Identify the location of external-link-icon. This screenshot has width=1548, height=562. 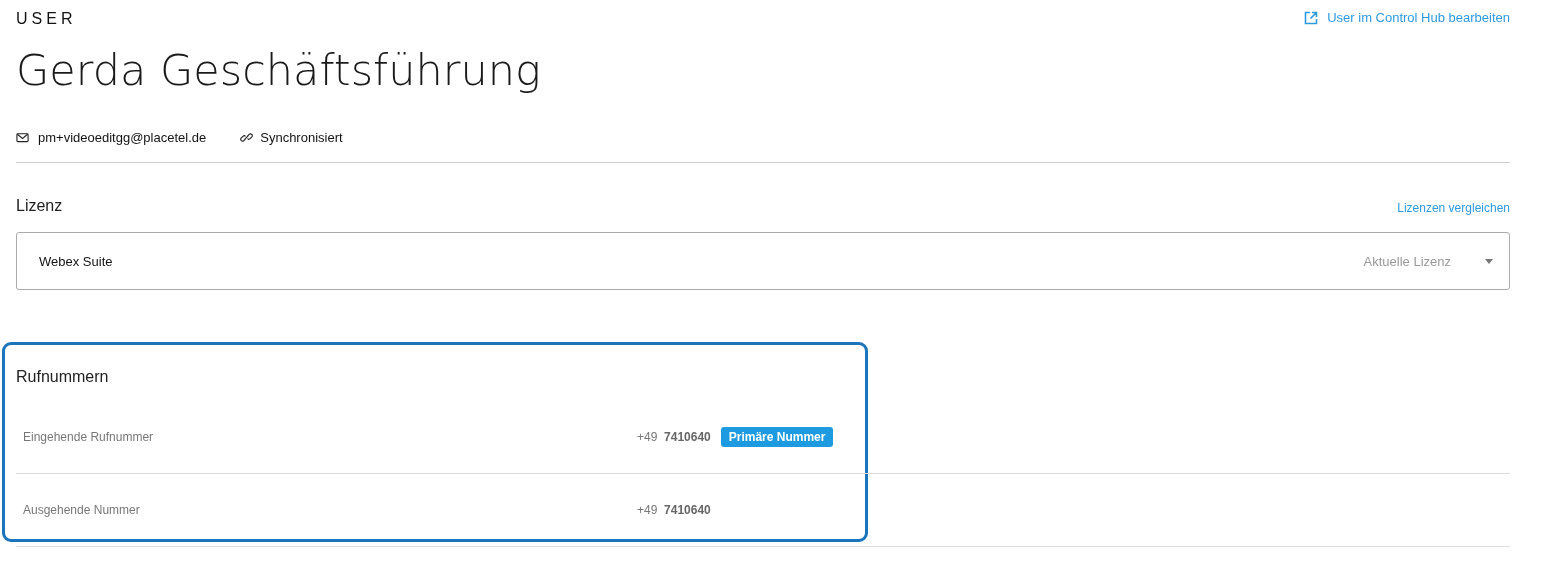
(1311, 17).